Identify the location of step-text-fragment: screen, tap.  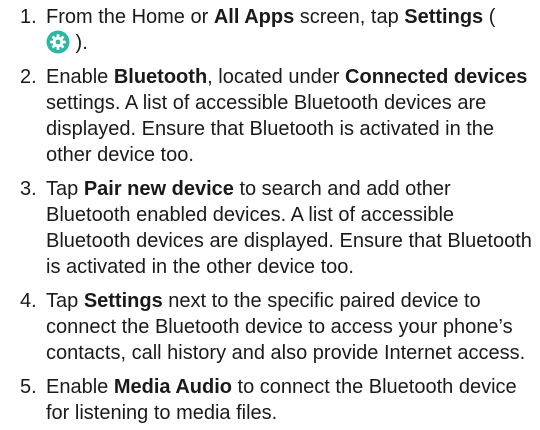
(349, 17).